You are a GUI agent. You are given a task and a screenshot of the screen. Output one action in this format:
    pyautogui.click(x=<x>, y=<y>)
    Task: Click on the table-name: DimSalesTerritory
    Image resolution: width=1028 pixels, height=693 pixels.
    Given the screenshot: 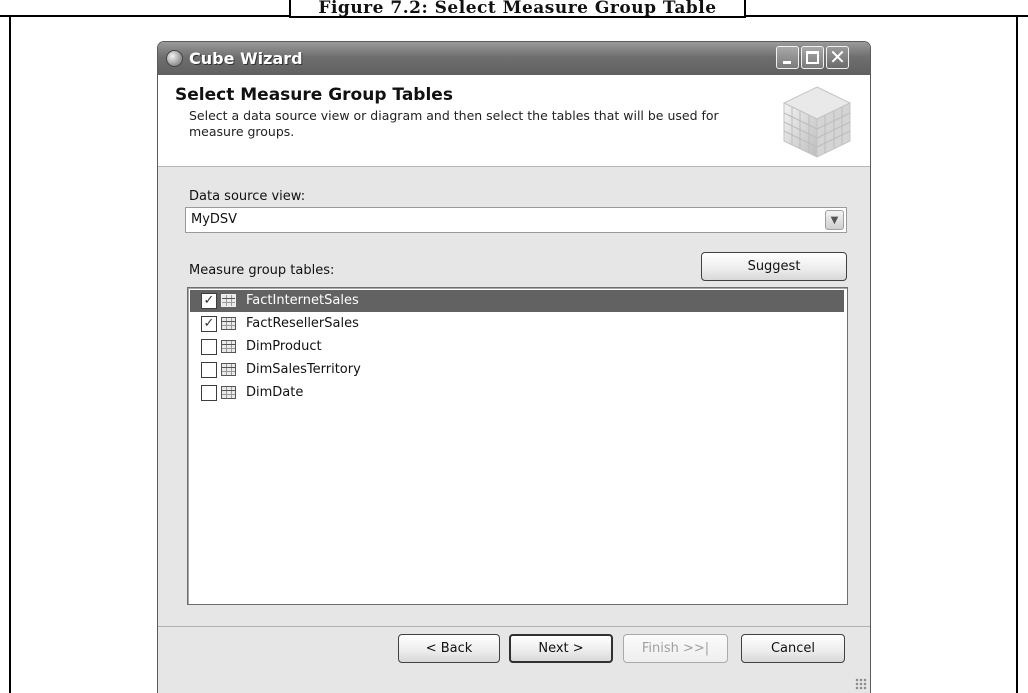 What is the action you would take?
    pyautogui.click(x=303, y=369)
    